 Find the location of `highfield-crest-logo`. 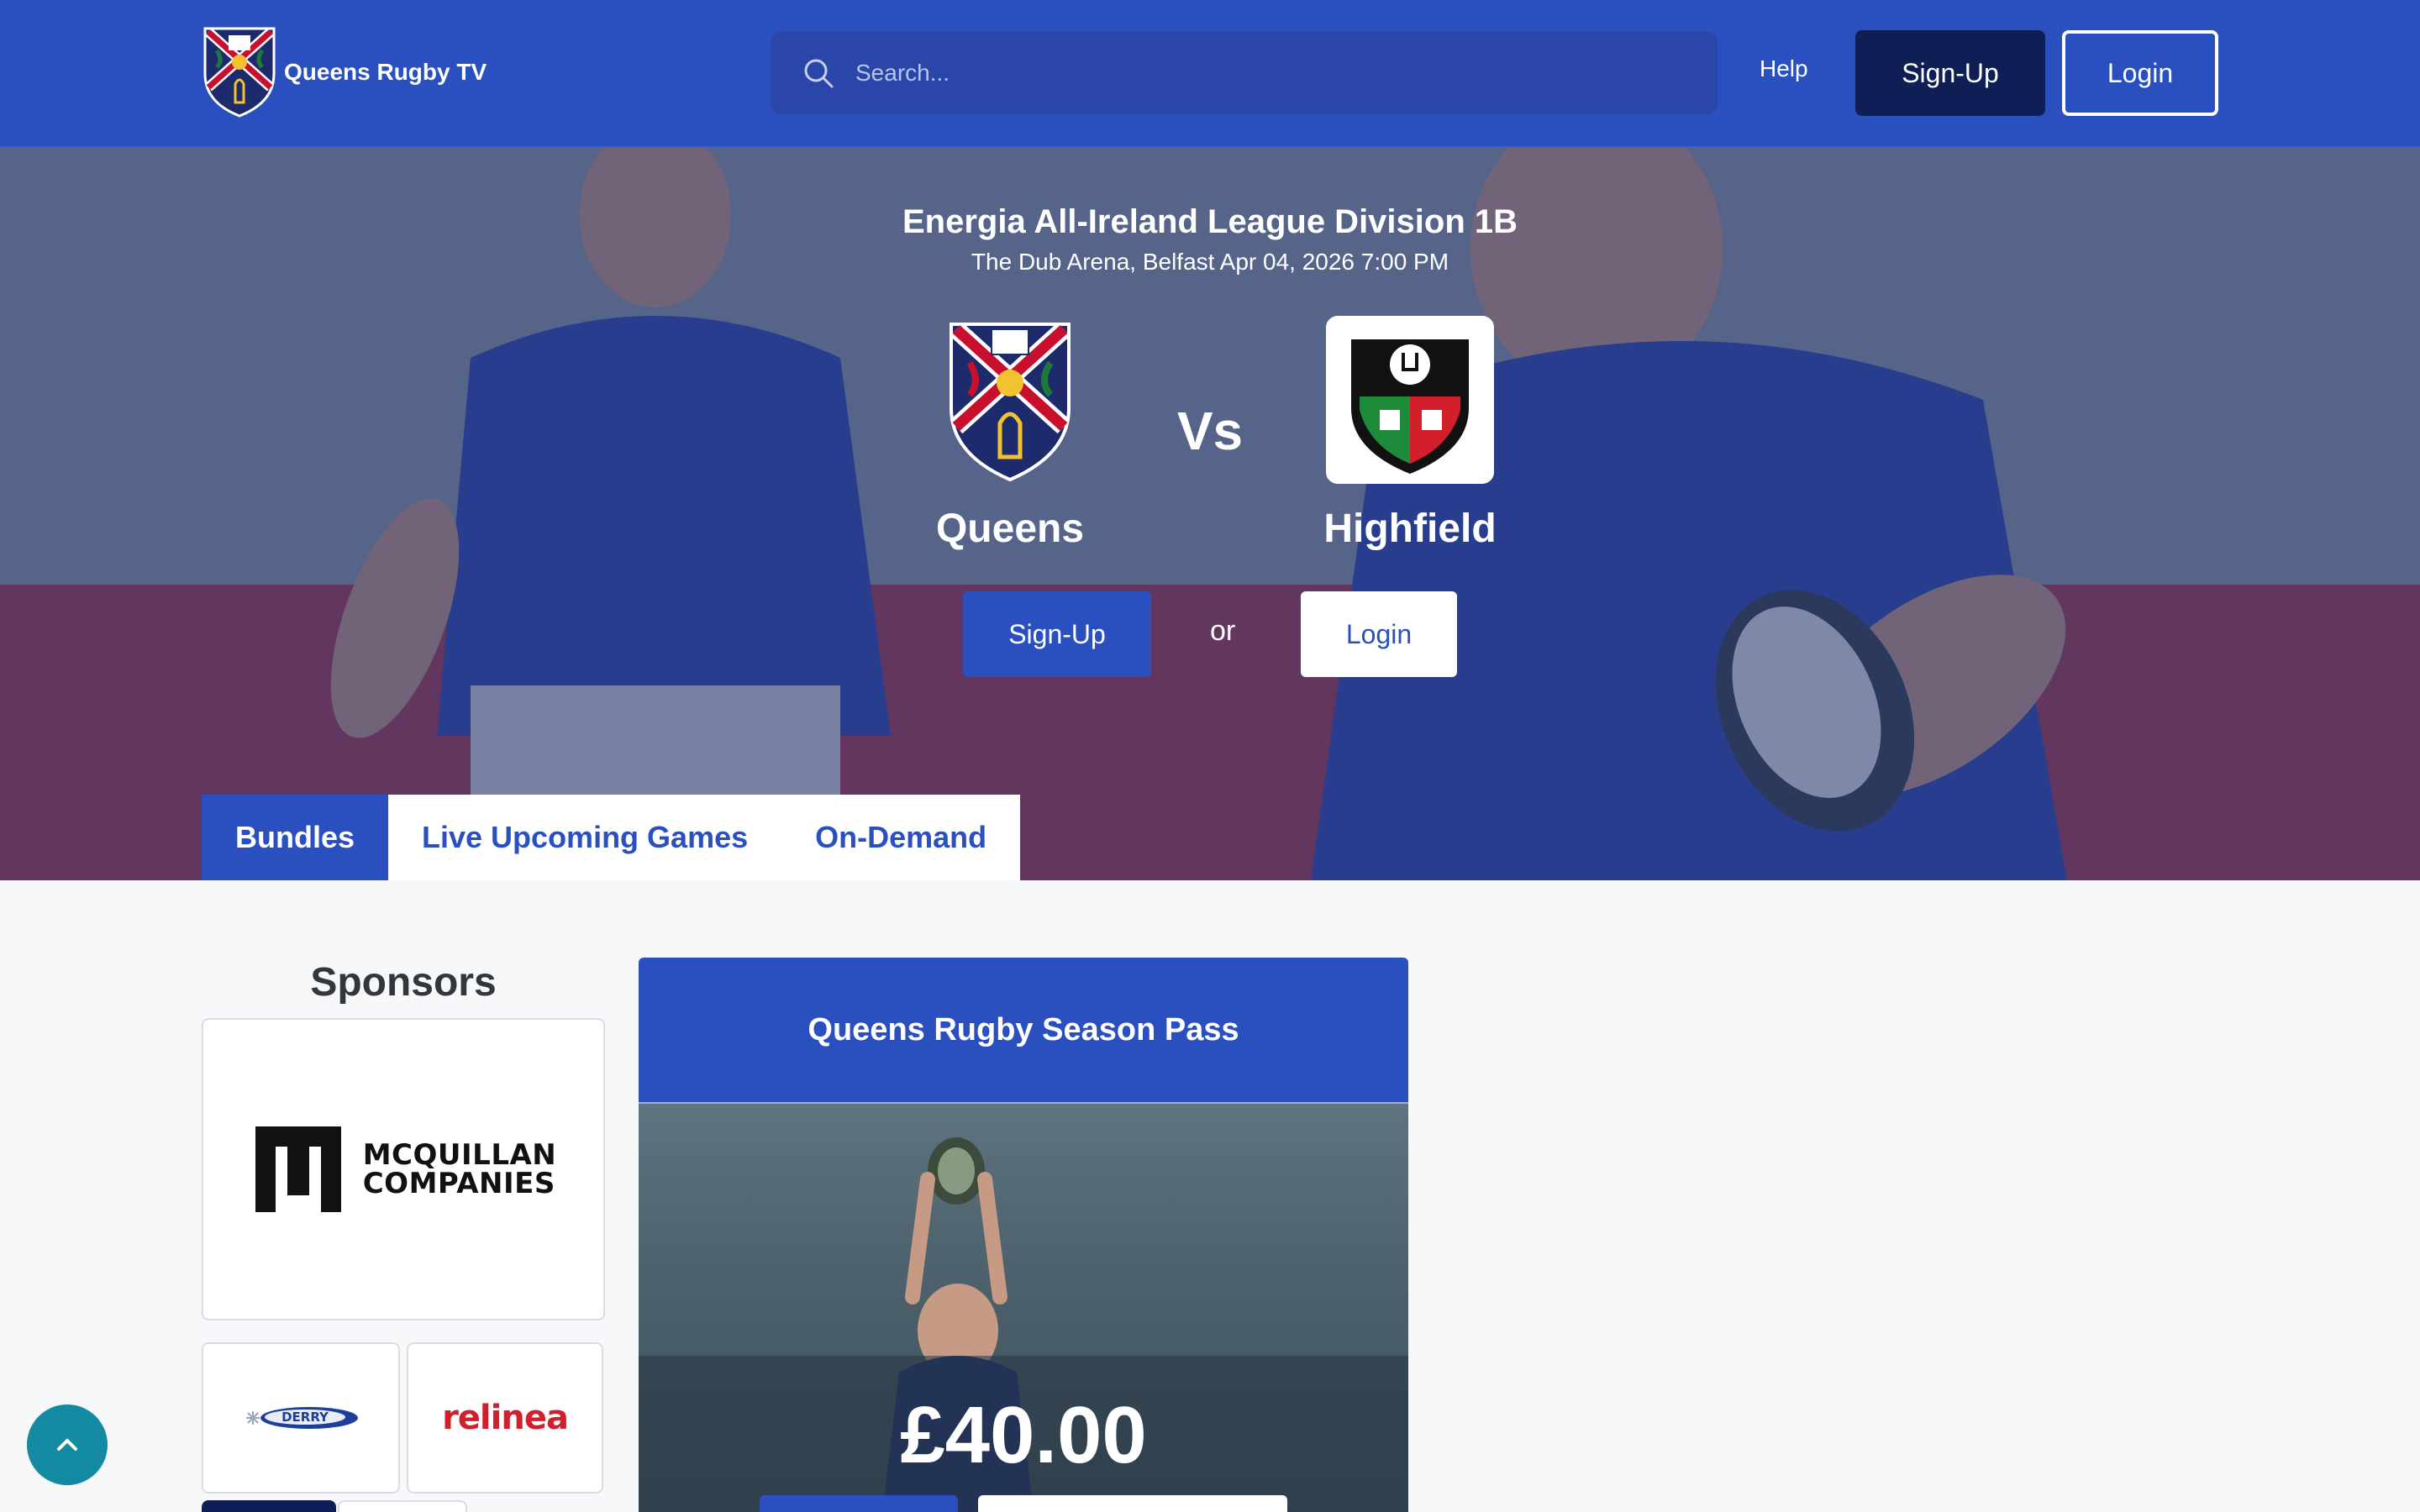

highfield-crest-logo is located at coordinates (1410, 400).